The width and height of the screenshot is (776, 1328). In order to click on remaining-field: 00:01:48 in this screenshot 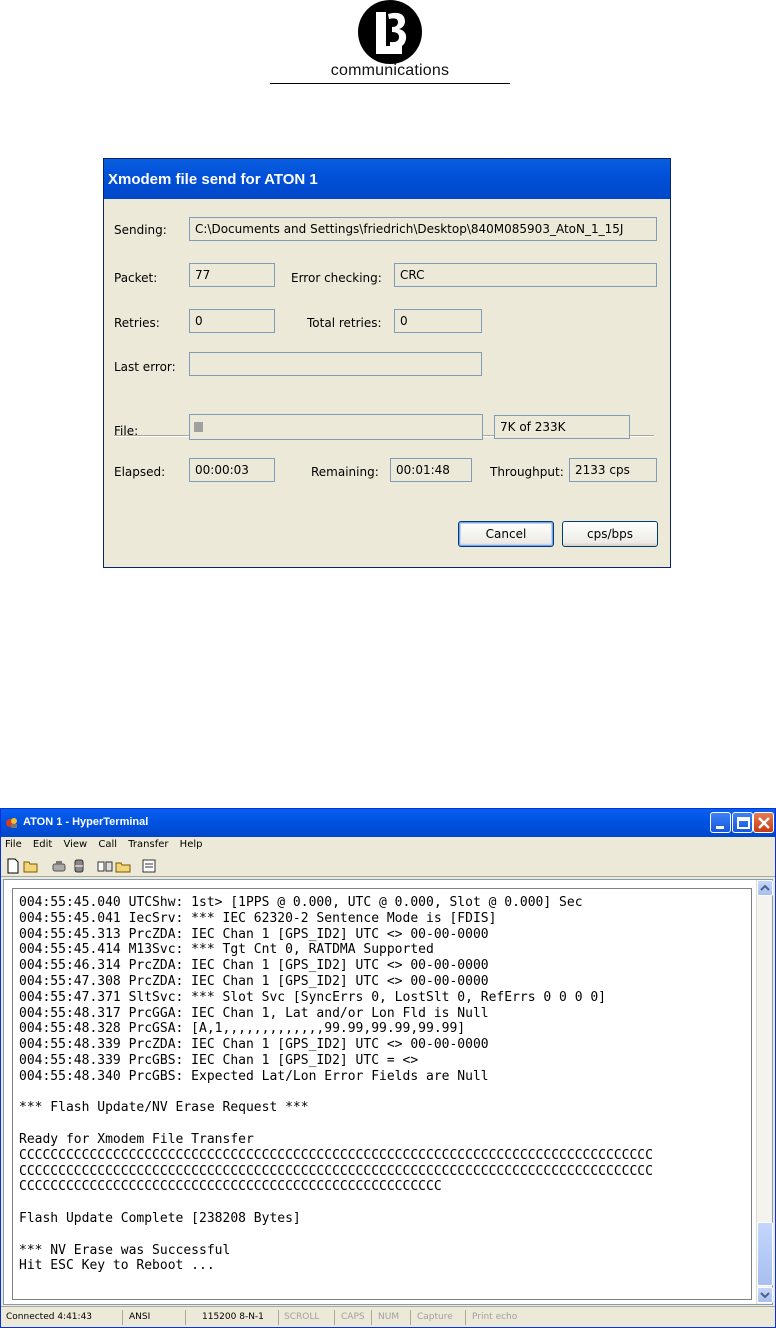, I will do `click(431, 470)`.